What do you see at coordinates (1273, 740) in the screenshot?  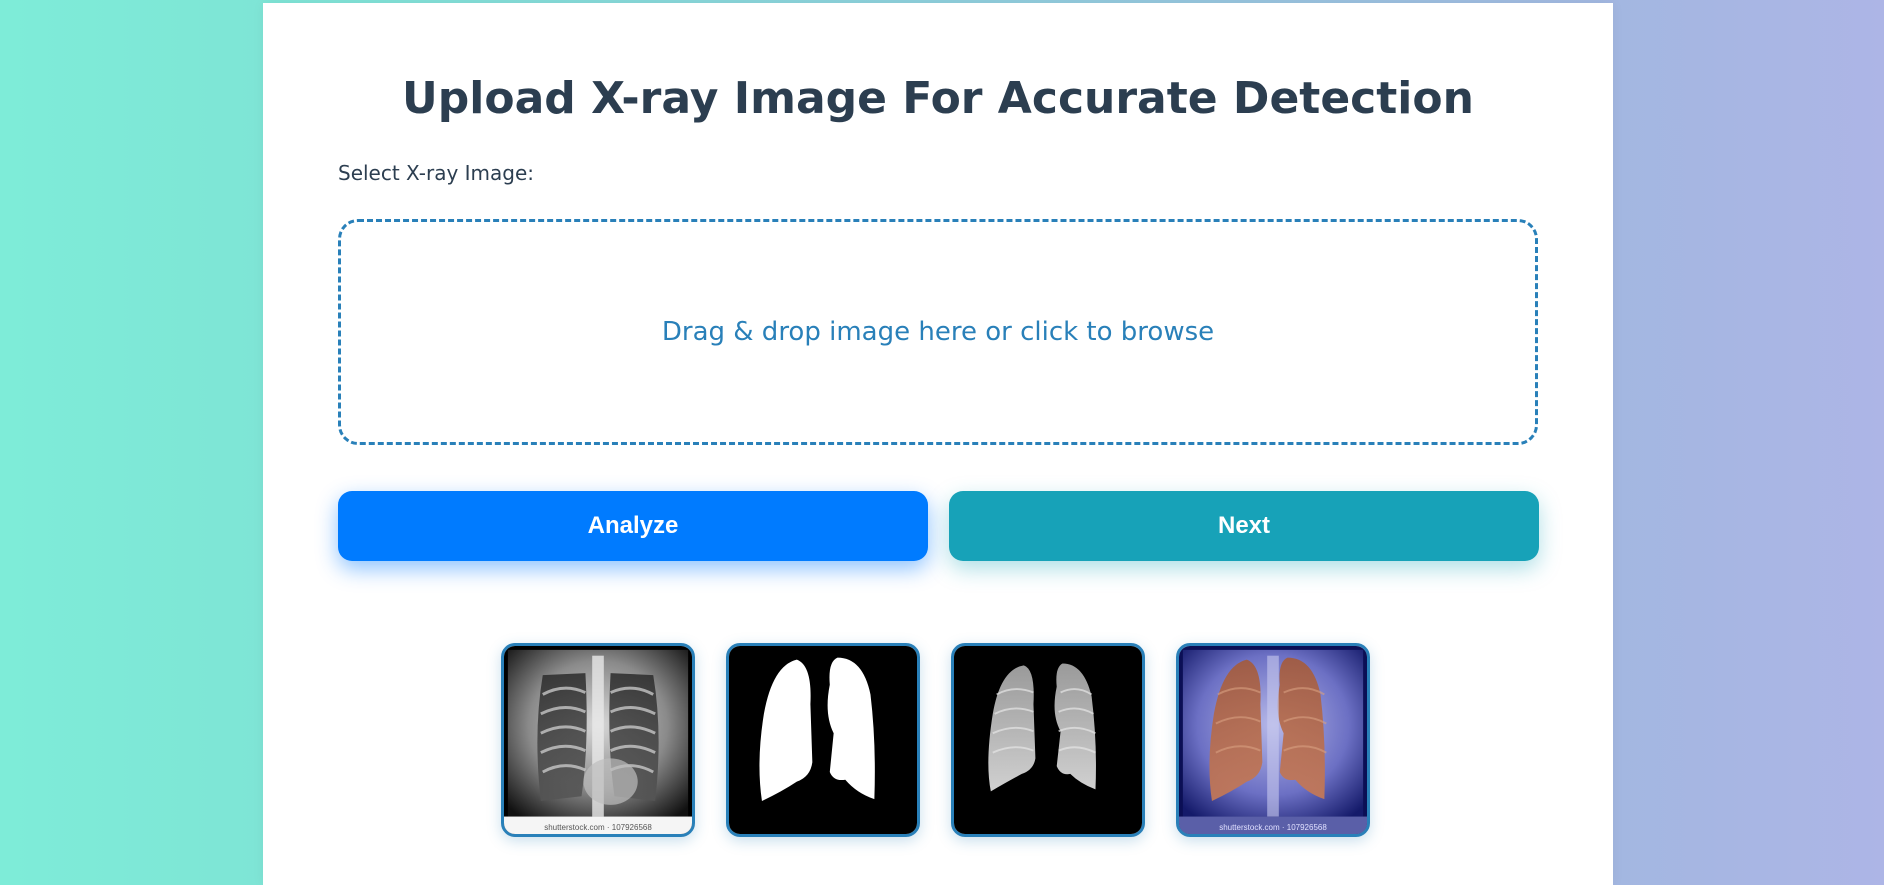 I see `overlay-xray-image: shutterstock.com · 107926568` at bounding box center [1273, 740].